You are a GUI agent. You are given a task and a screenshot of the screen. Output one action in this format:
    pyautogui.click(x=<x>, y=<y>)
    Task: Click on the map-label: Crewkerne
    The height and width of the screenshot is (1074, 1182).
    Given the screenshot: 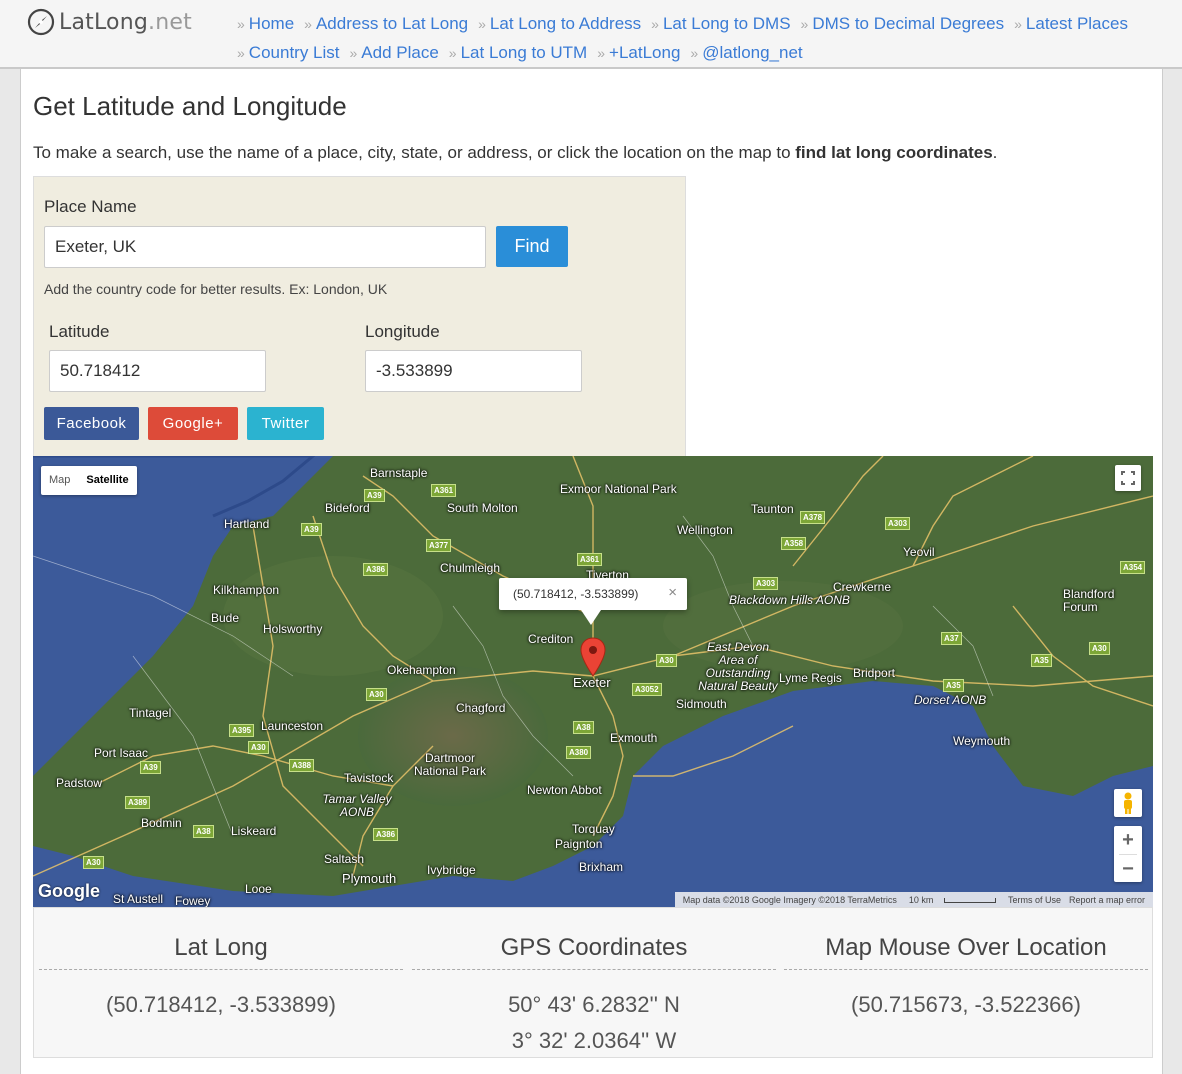 What is the action you would take?
    pyautogui.click(x=862, y=587)
    